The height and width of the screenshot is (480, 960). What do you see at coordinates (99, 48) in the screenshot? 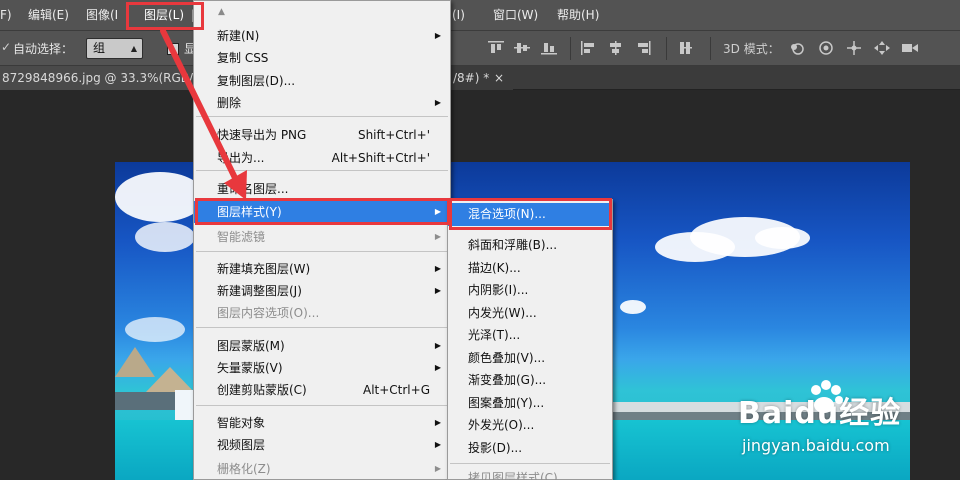
I see `auto-select-value: 组` at bounding box center [99, 48].